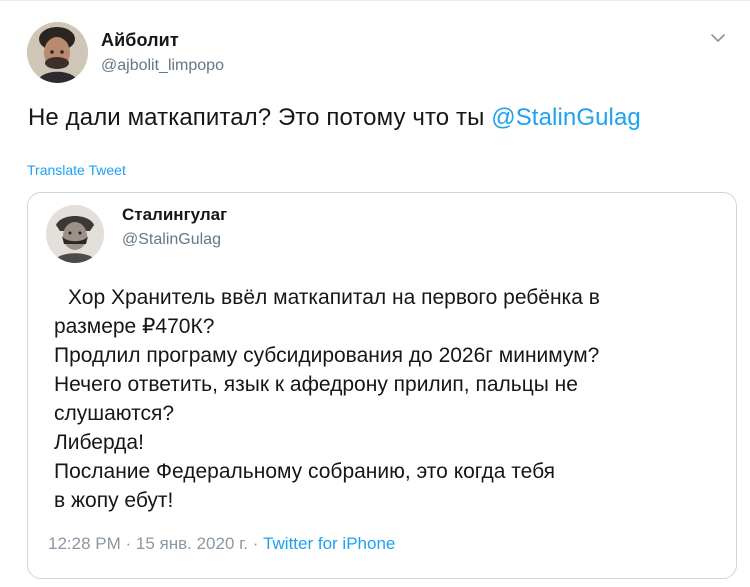 This screenshot has height=587, width=750. I want to click on tweet-header: Айболит @ajbolit_limpopo, so click(377, 54).